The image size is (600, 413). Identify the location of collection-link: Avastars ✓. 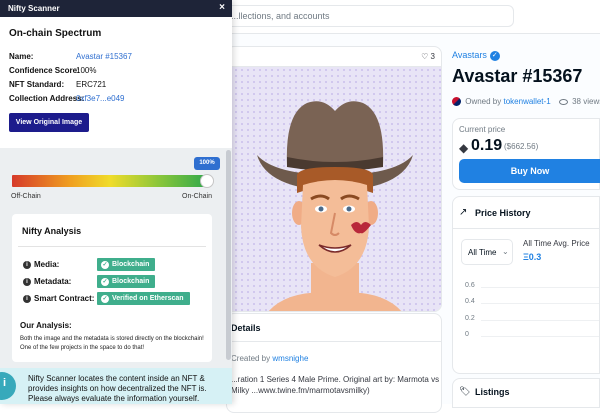
(476, 55).